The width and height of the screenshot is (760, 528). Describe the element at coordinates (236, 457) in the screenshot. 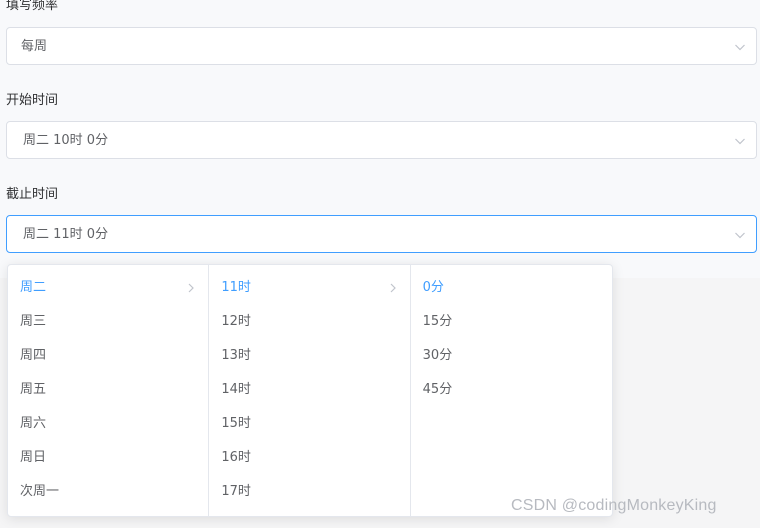

I see `hour-option-label: 16时` at that location.